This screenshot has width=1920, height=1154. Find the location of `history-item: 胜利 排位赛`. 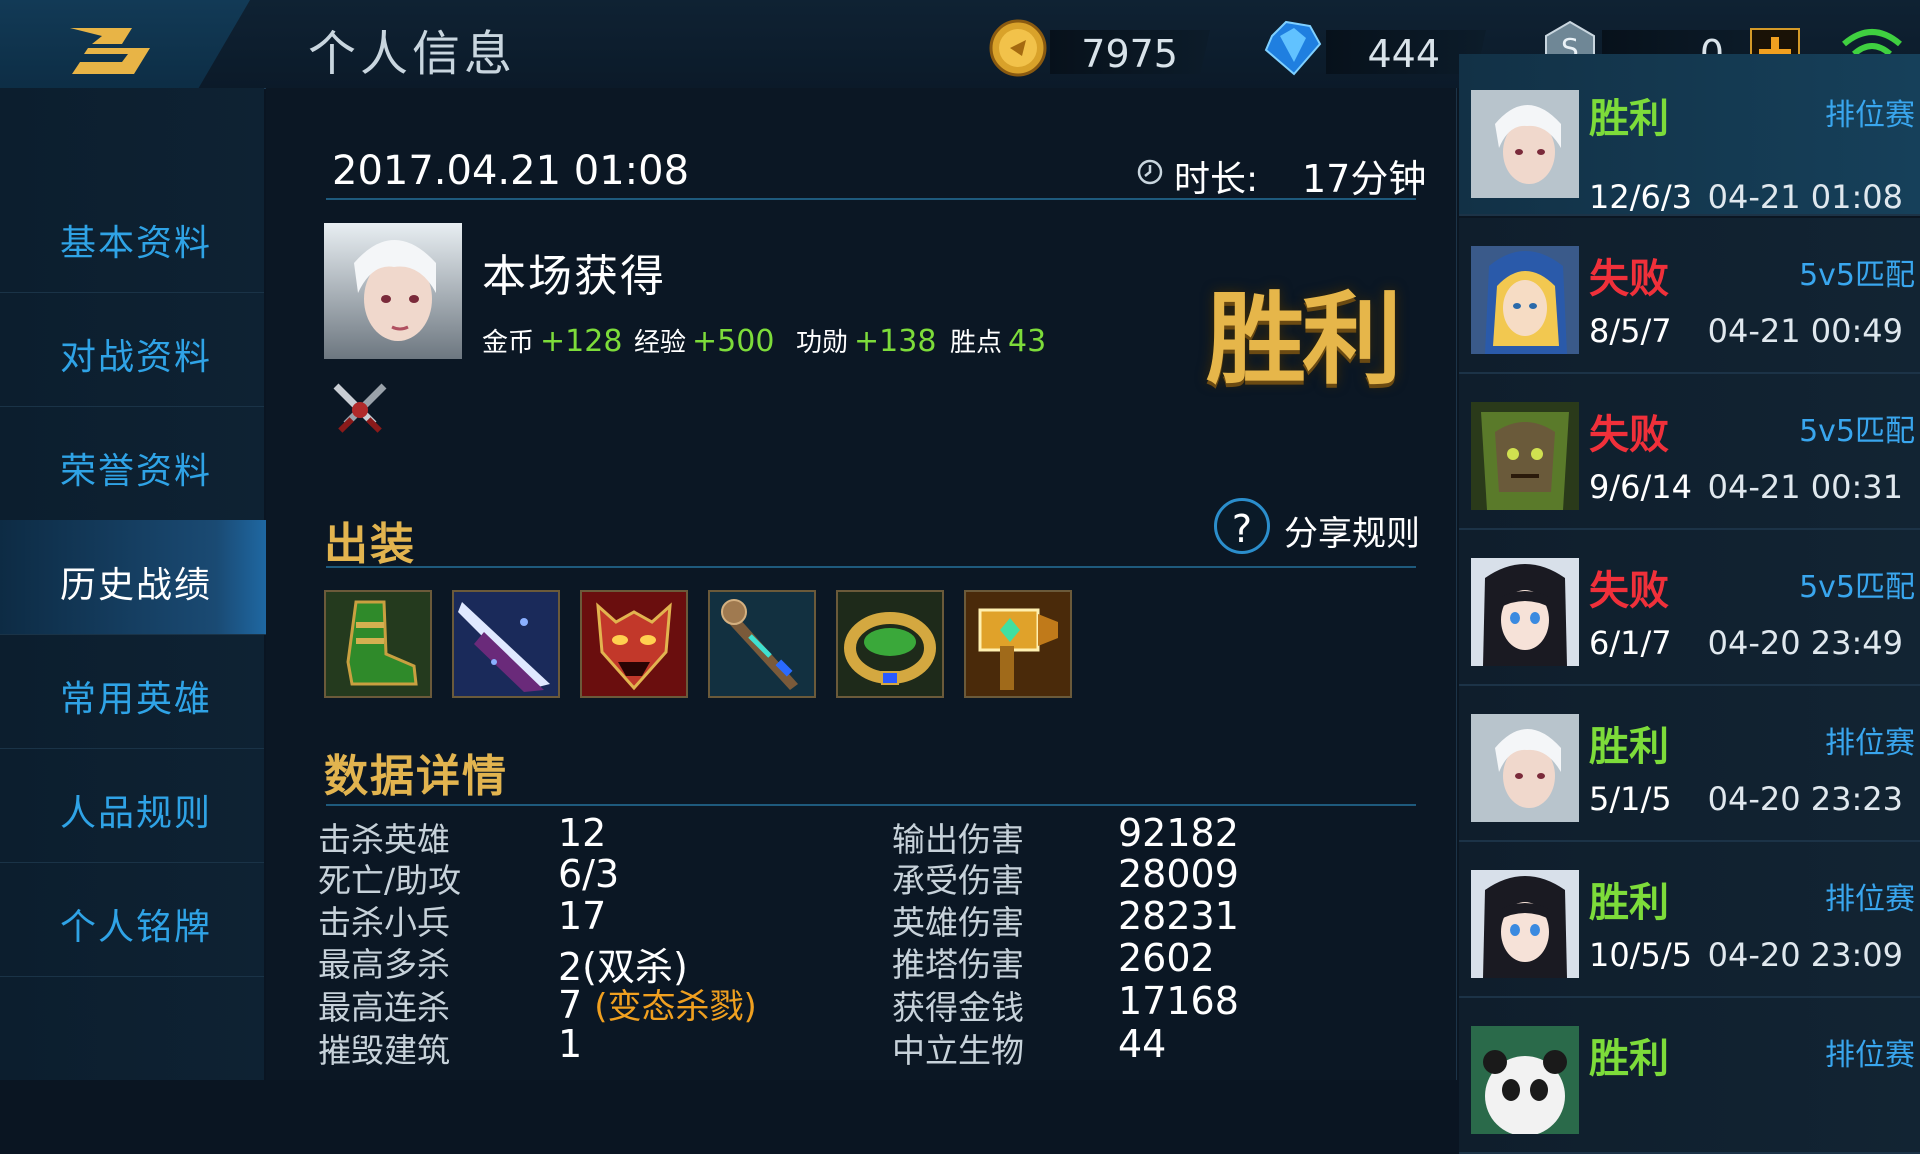

history-item: 胜利 排位赛 is located at coordinates (1689, 1076).